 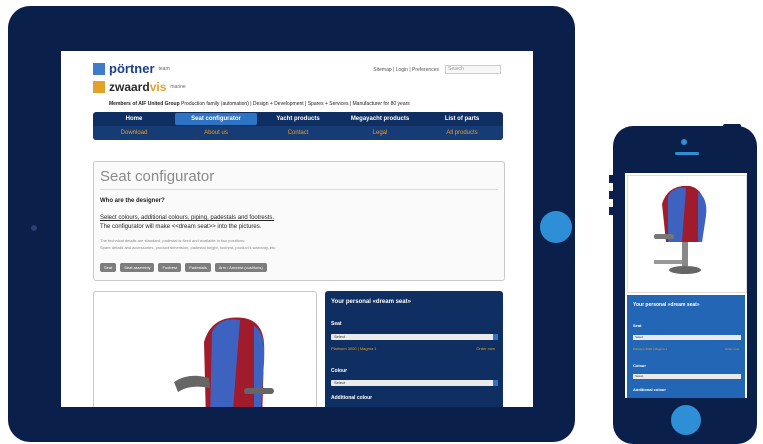 I want to click on nav-sub-all-products: All products, so click(x=462, y=133).